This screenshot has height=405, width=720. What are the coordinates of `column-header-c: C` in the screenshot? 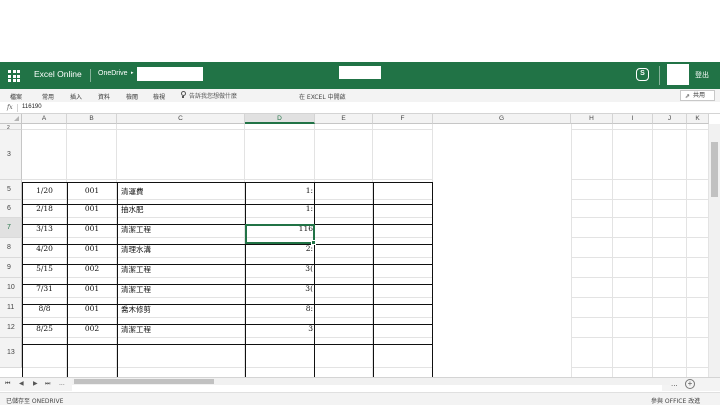 It's located at (181, 119).